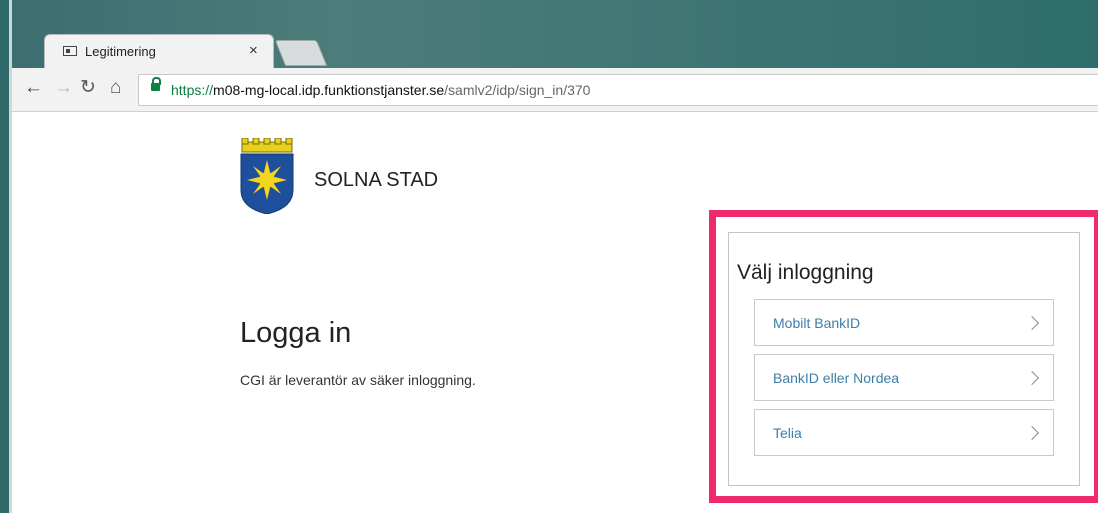 The image size is (1098, 513). Describe the element at coordinates (120, 51) in the screenshot. I see `tab-title: Legitimering` at that location.